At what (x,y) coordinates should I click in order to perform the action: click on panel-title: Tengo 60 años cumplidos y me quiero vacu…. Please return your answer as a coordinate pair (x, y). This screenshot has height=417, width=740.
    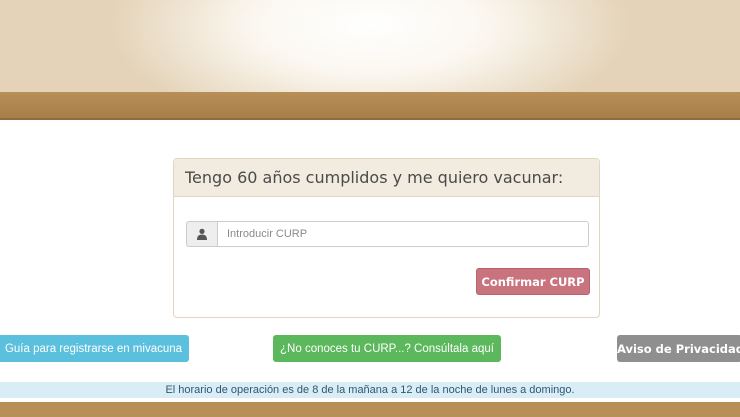
    Looking at the image, I should click on (386, 178).